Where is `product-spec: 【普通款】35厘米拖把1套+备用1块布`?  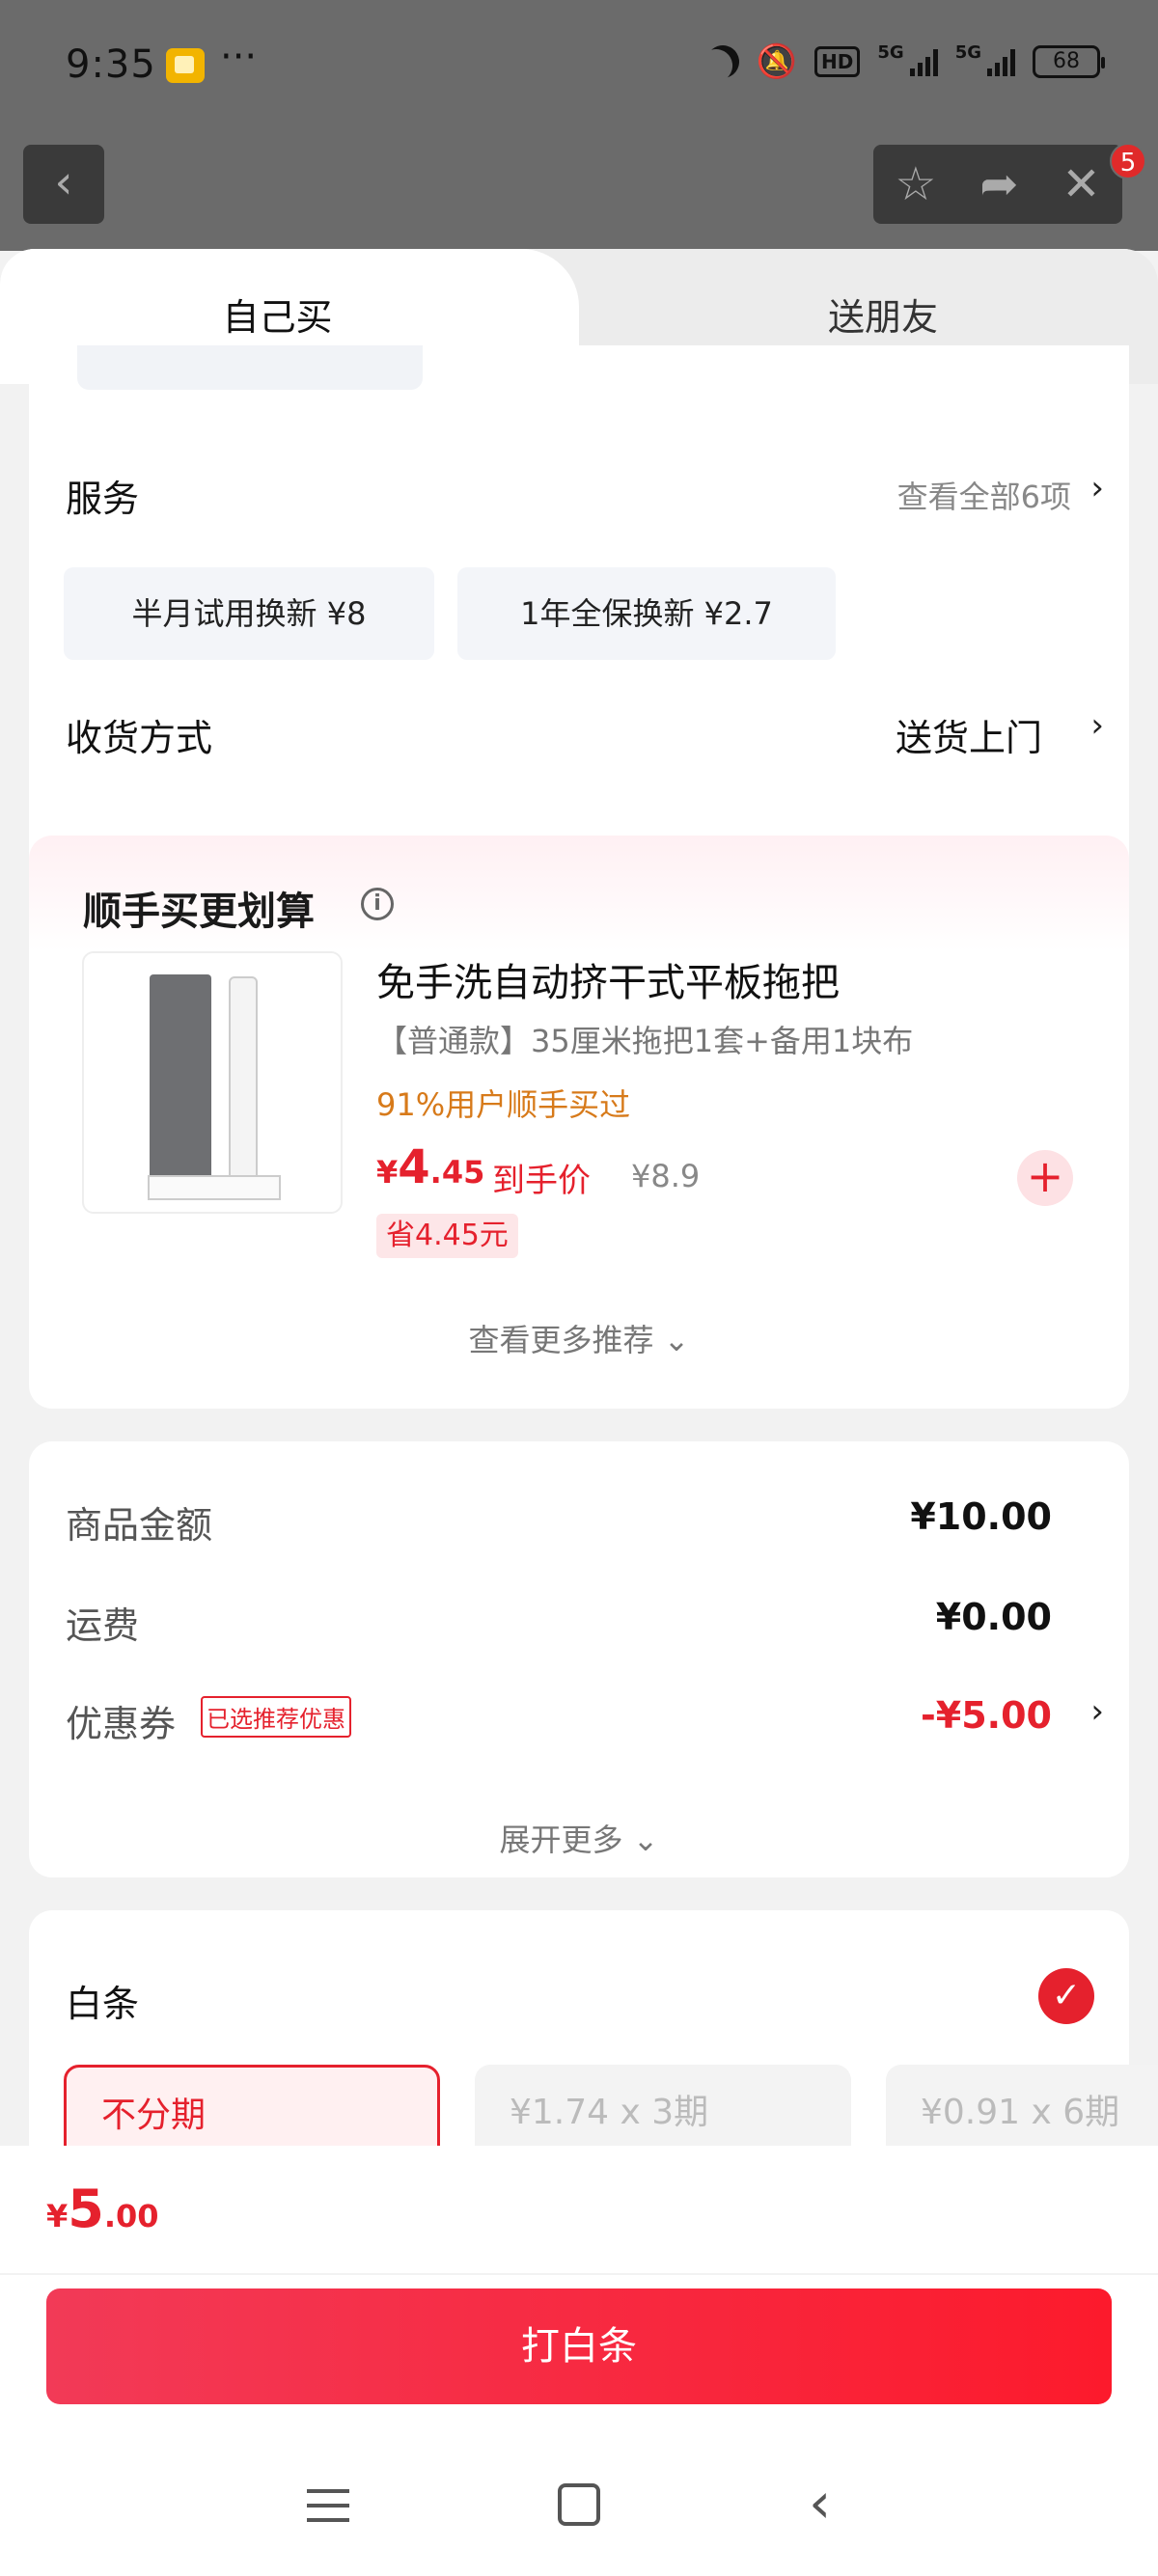
product-spec: 【普通款】35厘米拖把1套+备用1块布 is located at coordinates (645, 1041).